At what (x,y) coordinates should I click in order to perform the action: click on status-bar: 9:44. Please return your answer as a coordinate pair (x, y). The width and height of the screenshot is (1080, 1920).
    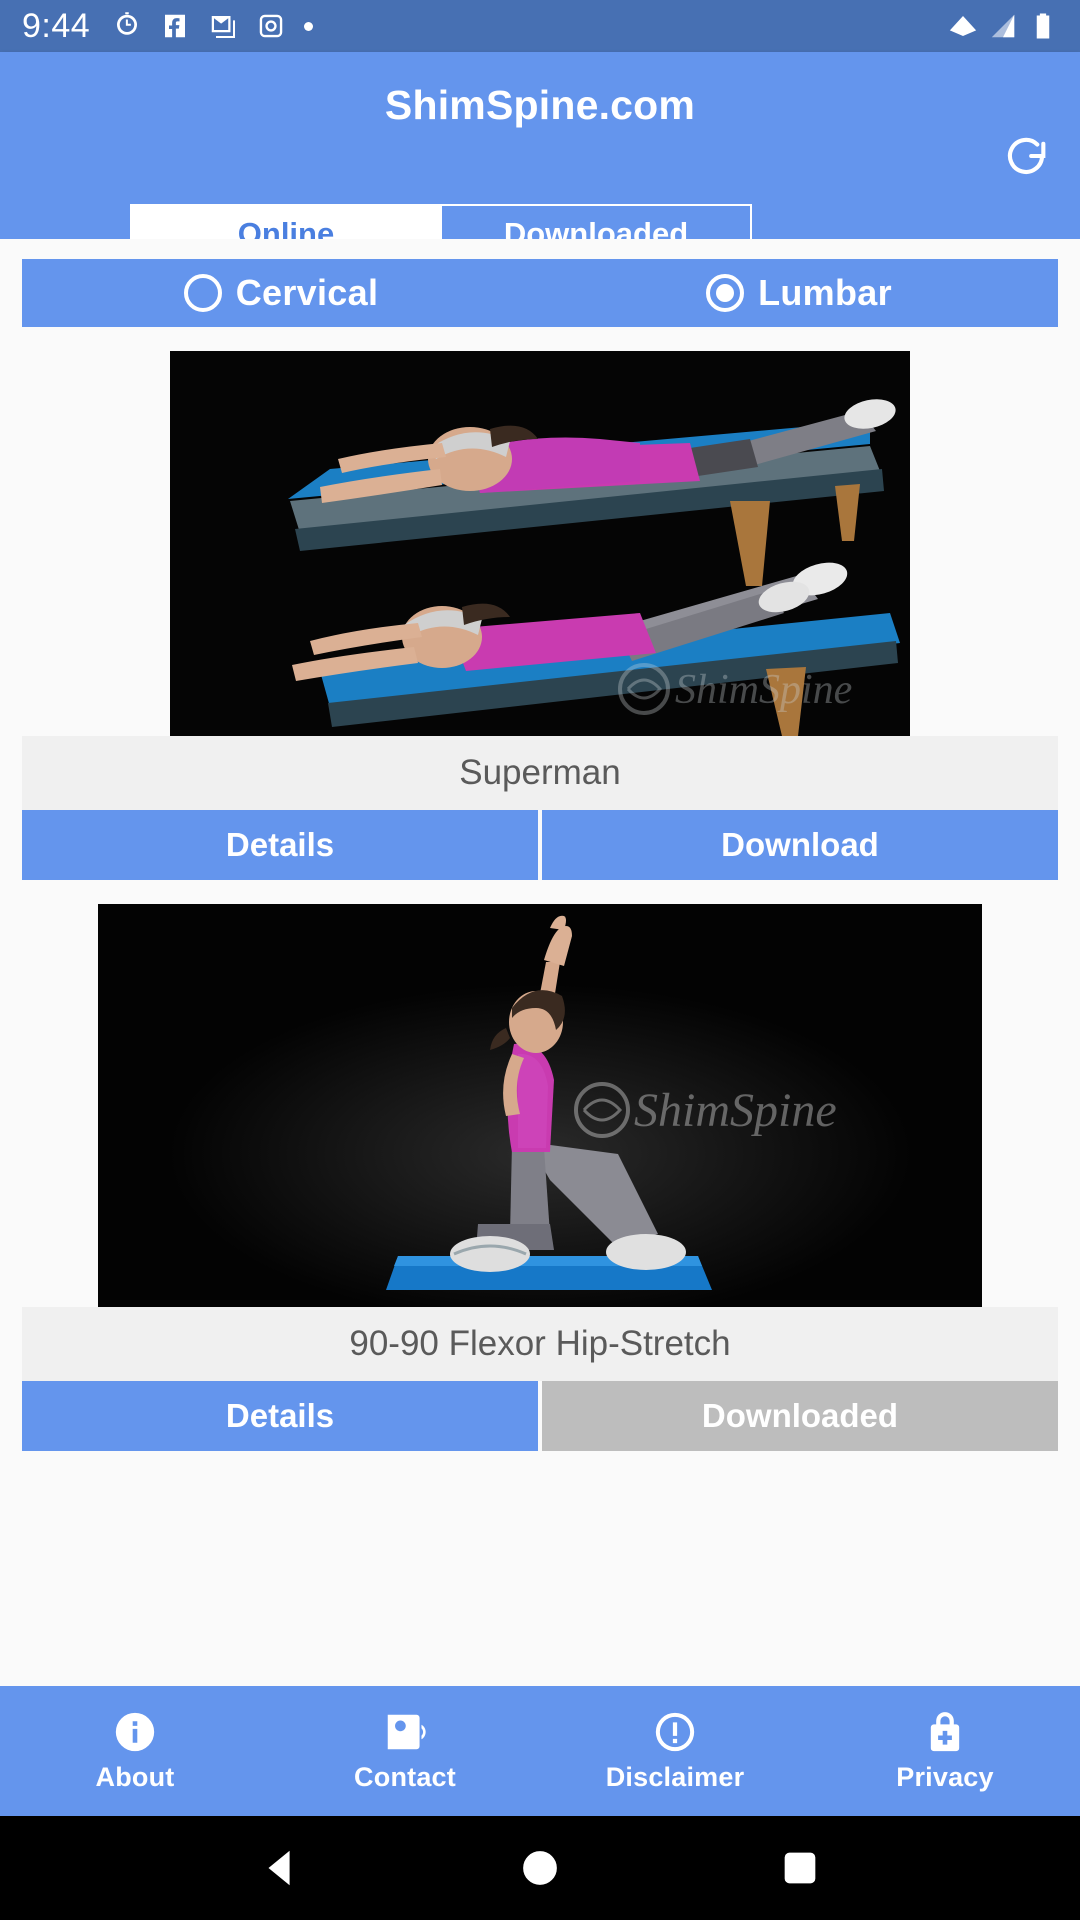
    Looking at the image, I should click on (540, 26).